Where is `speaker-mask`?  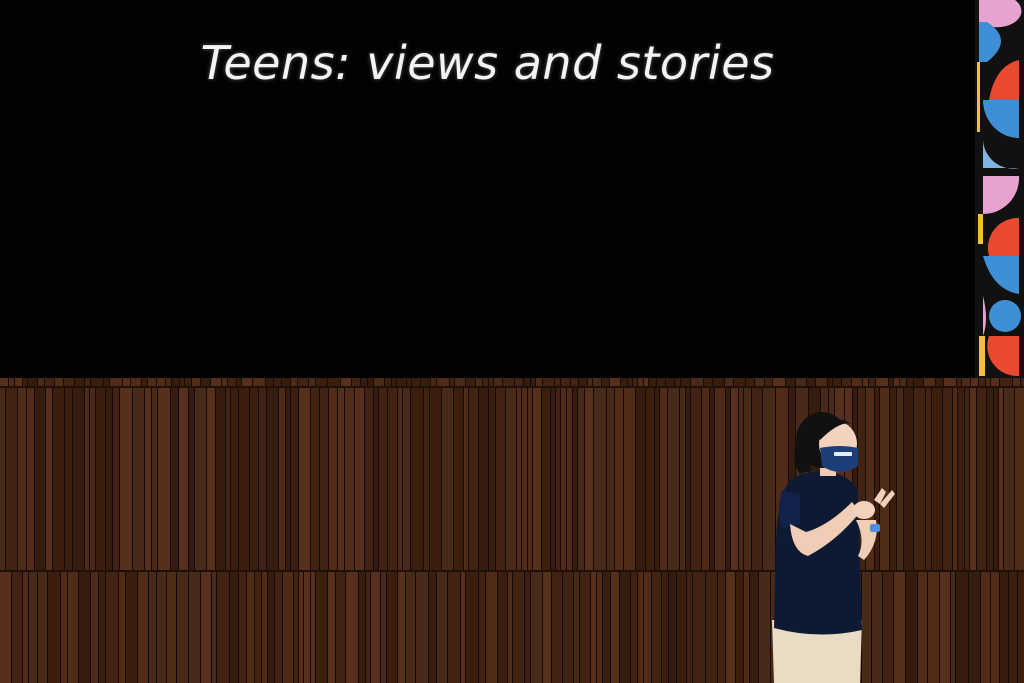 speaker-mask is located at coordinates (839, 459).